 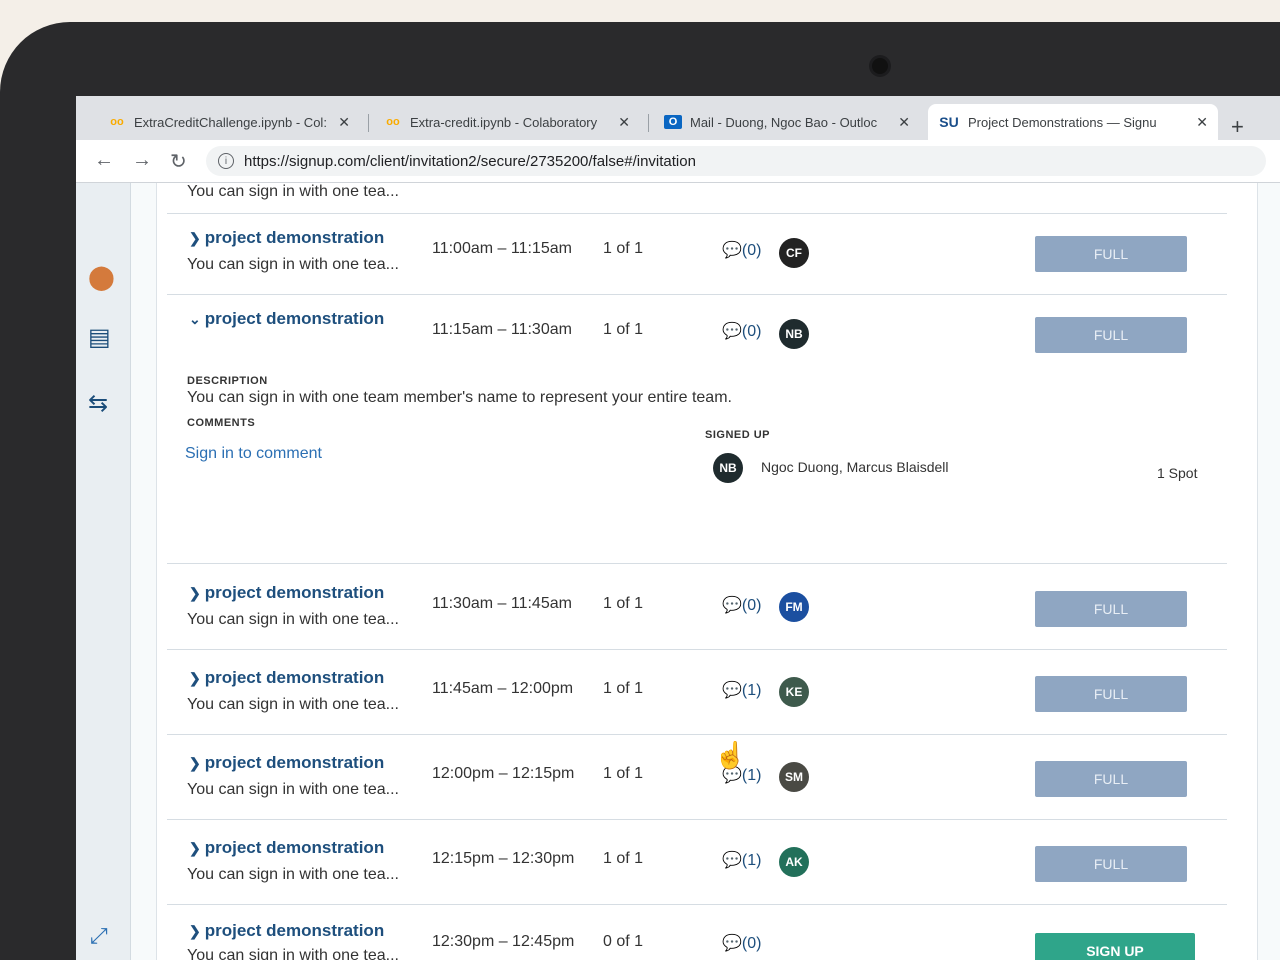 I want to click on tab-separator, so click(x=368, y=123).